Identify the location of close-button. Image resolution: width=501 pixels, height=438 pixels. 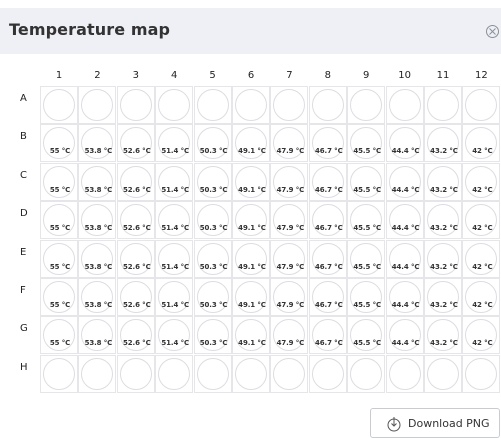
(492, 31).